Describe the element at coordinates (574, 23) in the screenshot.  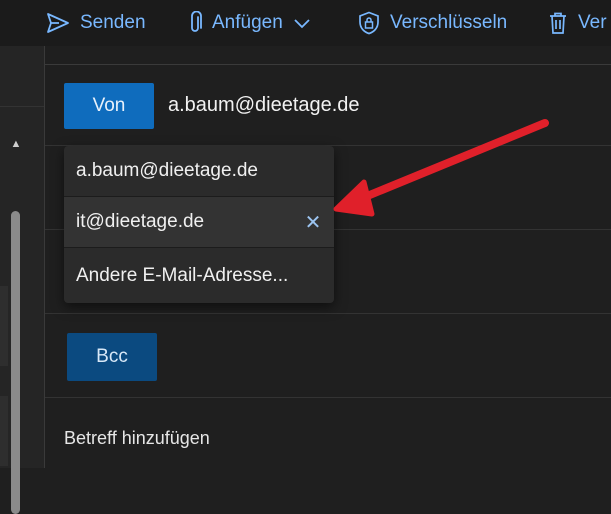
I see `delete-button: Ver` at that location.